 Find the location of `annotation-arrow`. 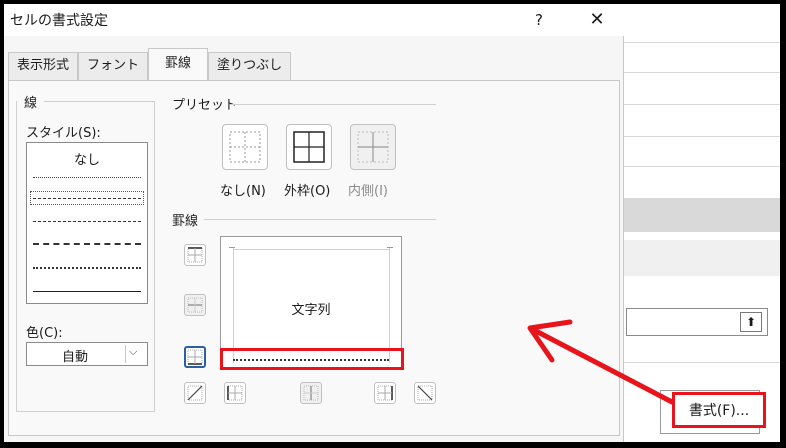

annotation-arrow is located at coordinates (601, 362).